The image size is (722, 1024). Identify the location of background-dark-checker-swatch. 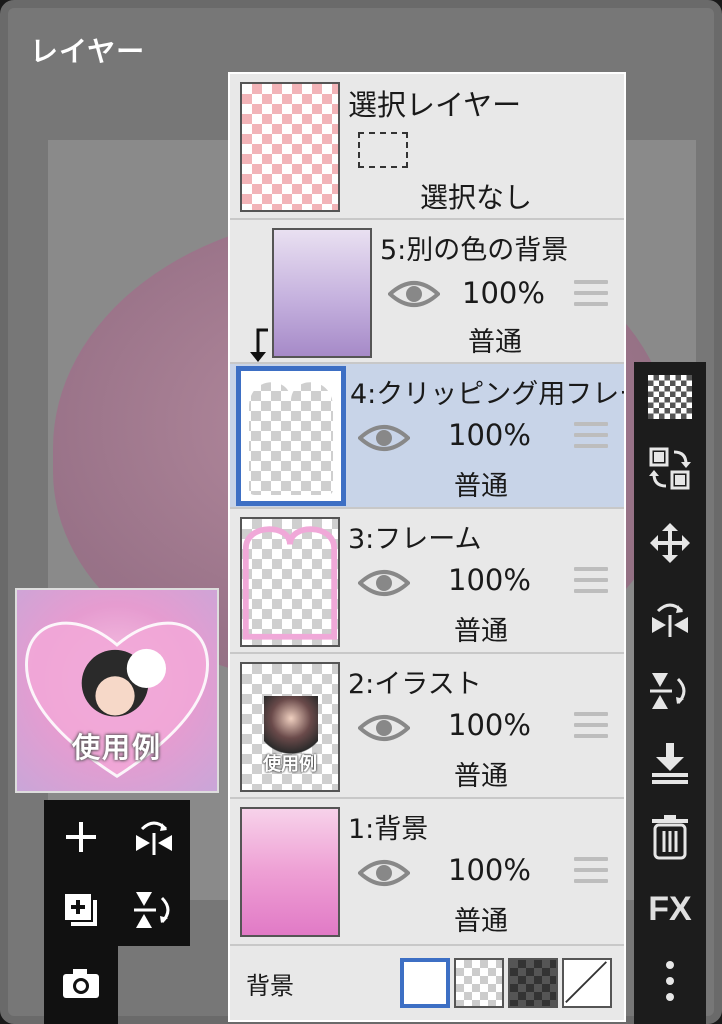
(533, 983).